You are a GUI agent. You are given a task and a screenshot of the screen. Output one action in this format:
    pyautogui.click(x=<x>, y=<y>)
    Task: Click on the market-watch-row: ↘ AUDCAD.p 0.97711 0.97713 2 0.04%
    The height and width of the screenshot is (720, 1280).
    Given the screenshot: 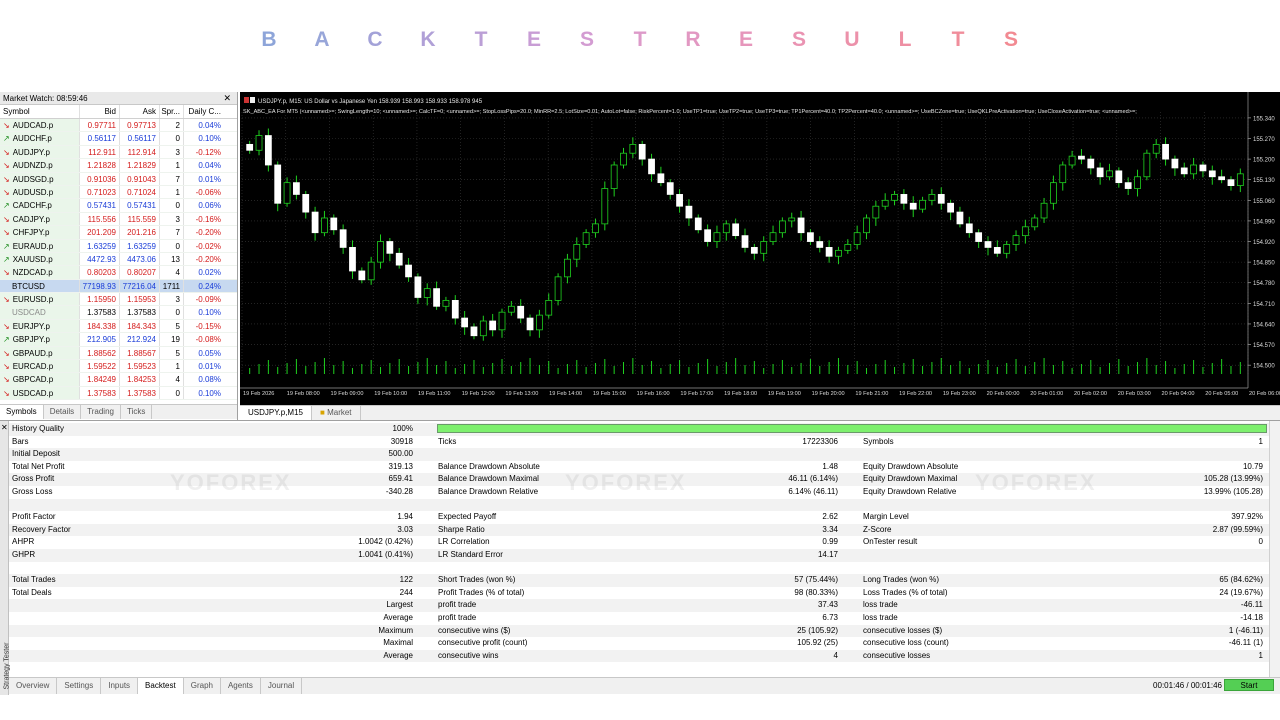 What is the action you would take?
    pyautogui.click(x=118, y=126)
    